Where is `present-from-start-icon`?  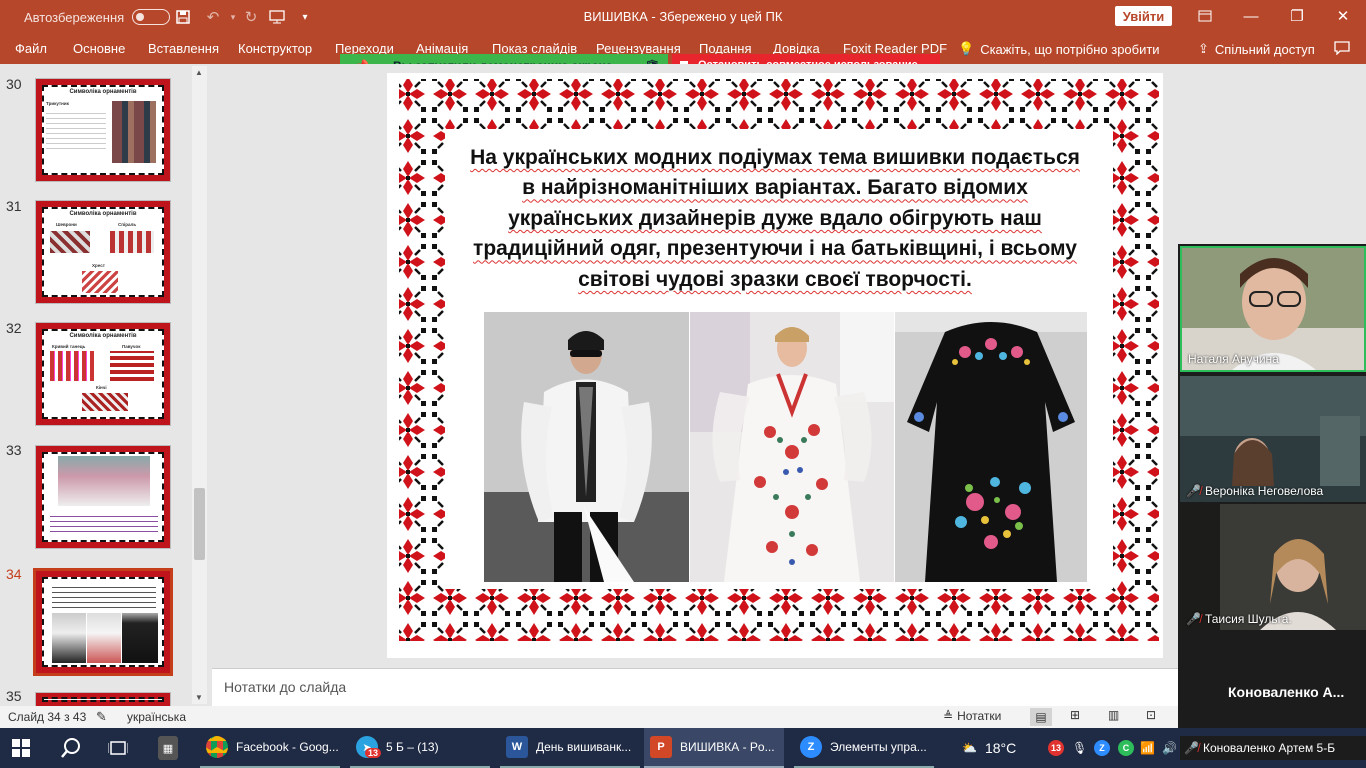 present-from-start-icon is located at coordinates (277, 17).